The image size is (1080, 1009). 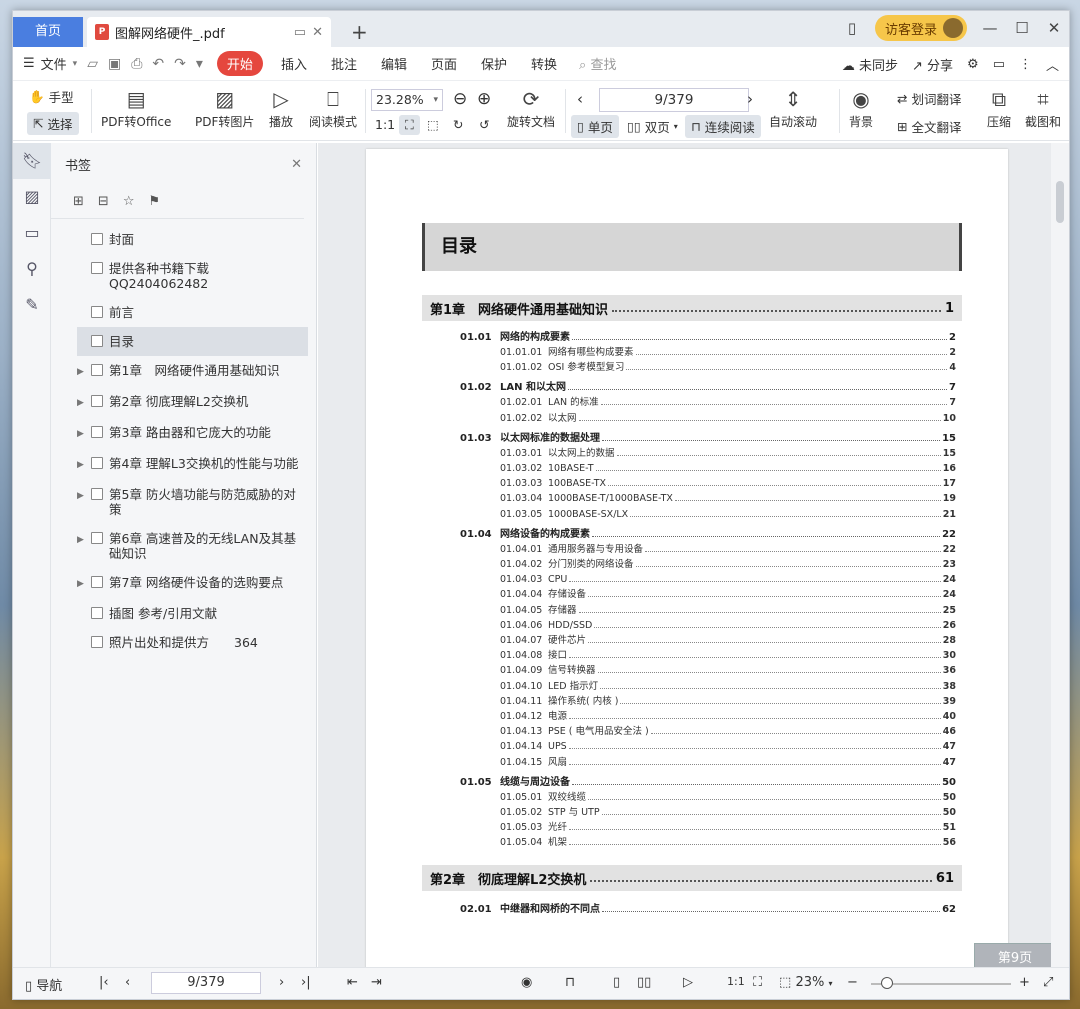 I want to click on close-icon: ✕, so click(x=296, y=164).